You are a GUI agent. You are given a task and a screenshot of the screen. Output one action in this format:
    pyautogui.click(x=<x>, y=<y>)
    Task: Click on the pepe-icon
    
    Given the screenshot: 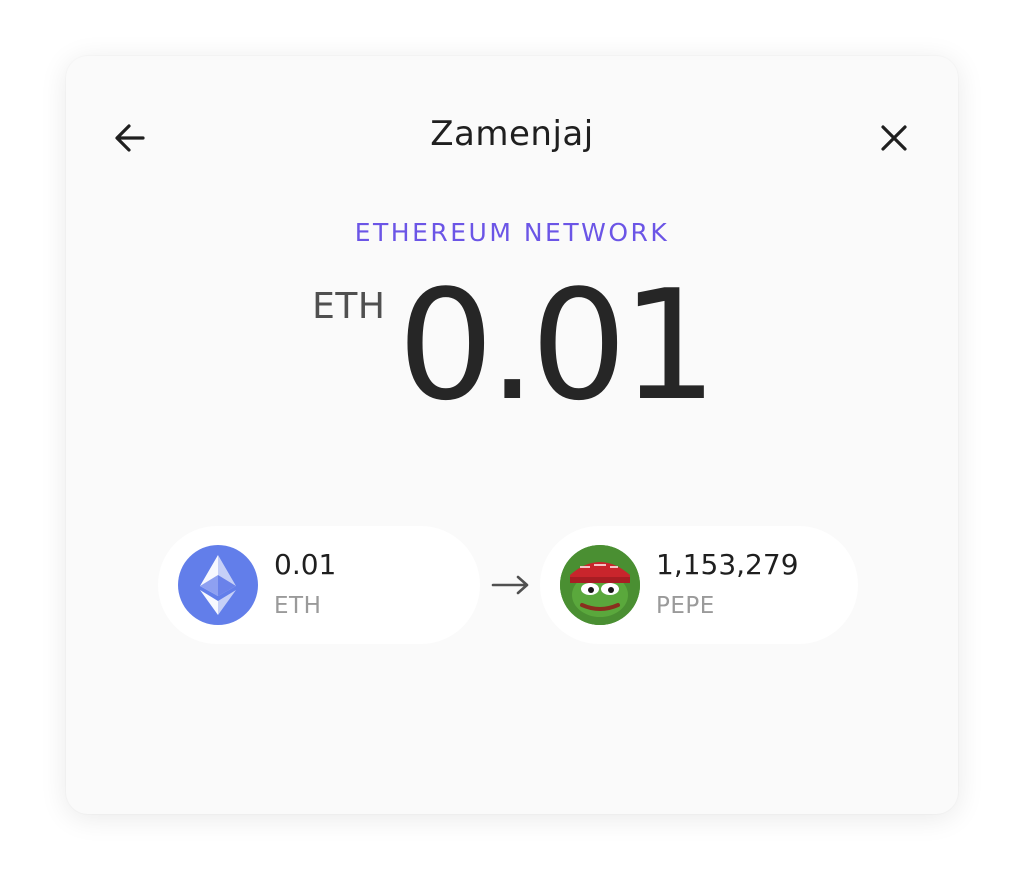 What is the action you would take?
    pyautogui.click(x=600, y=585)
    